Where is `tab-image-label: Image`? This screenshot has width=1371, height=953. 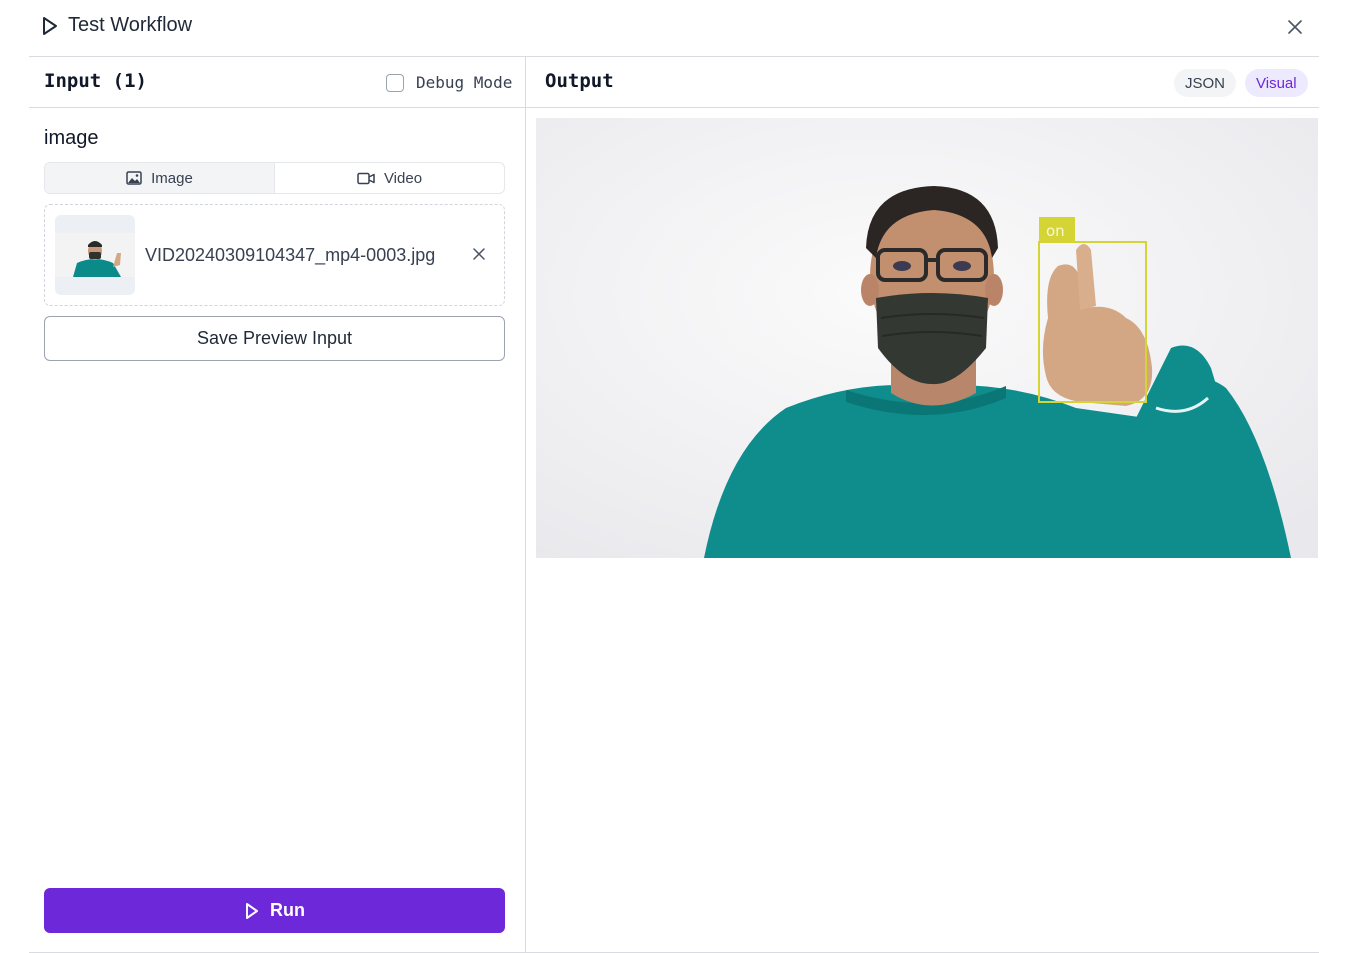
tab-image-label: Image is located at coordinates (172, 178).